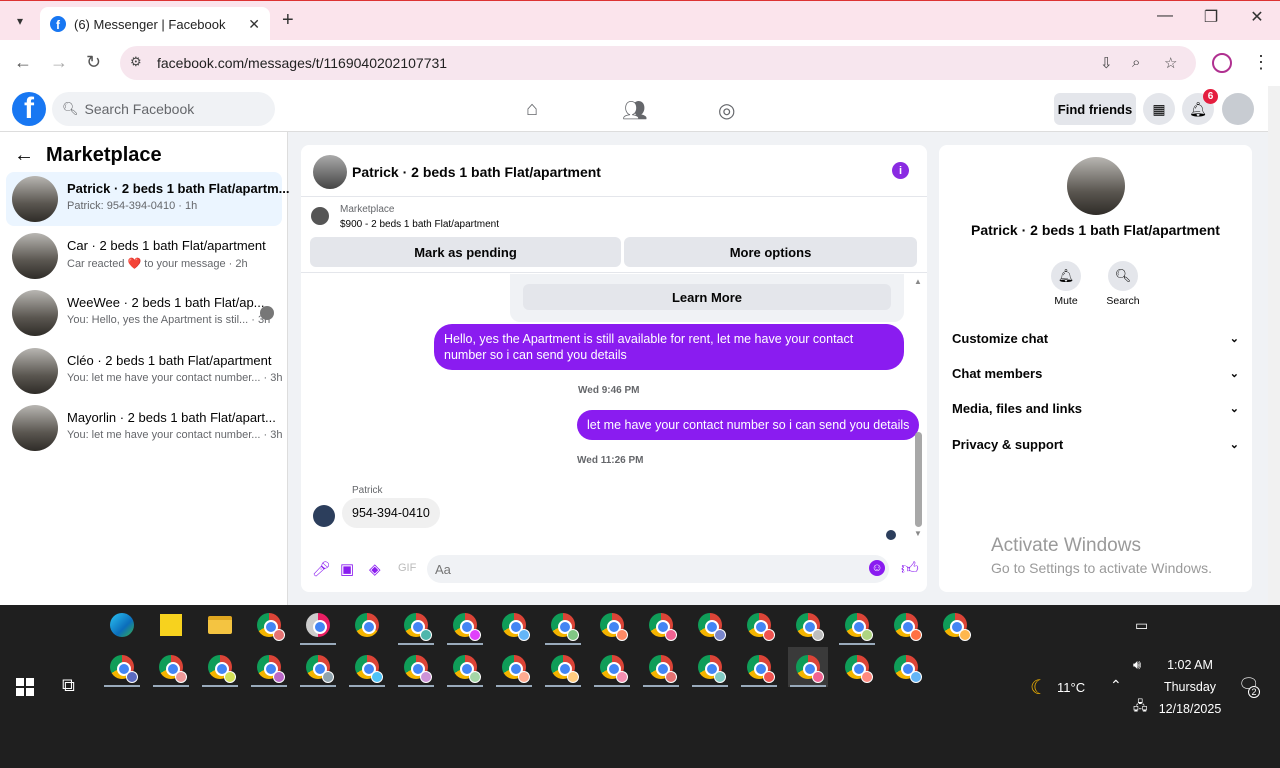 The width and height of the screenshot is (1280, 768). What do you see at coordinates (707, 297) in the screenshot?
I see `learn-more-button: Learn More` at bounding box center [707, 297].